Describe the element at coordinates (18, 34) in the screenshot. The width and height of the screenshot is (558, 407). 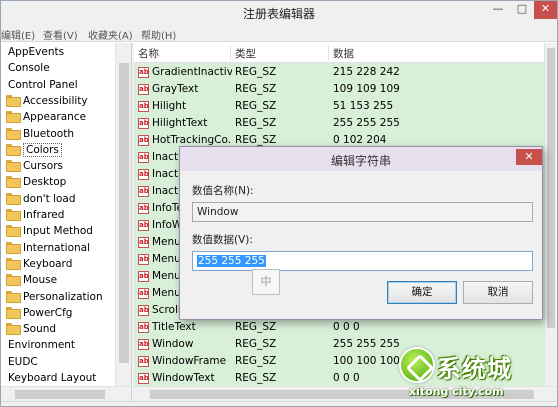
I see `menu-edit: 编辑(E)` at that location.